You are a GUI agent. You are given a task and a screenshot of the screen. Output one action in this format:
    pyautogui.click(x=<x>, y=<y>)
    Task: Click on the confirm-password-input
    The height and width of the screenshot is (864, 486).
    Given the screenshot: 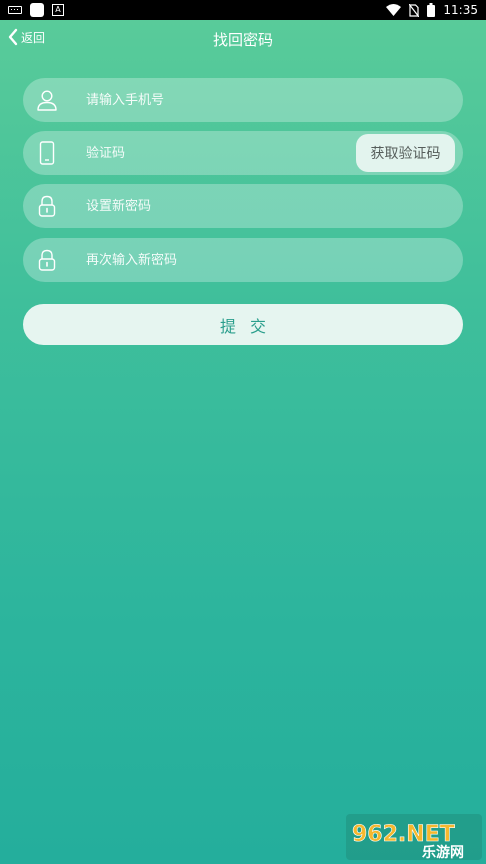 What is the action you would take?
    pyautogui.click(x=226, y=260)
    